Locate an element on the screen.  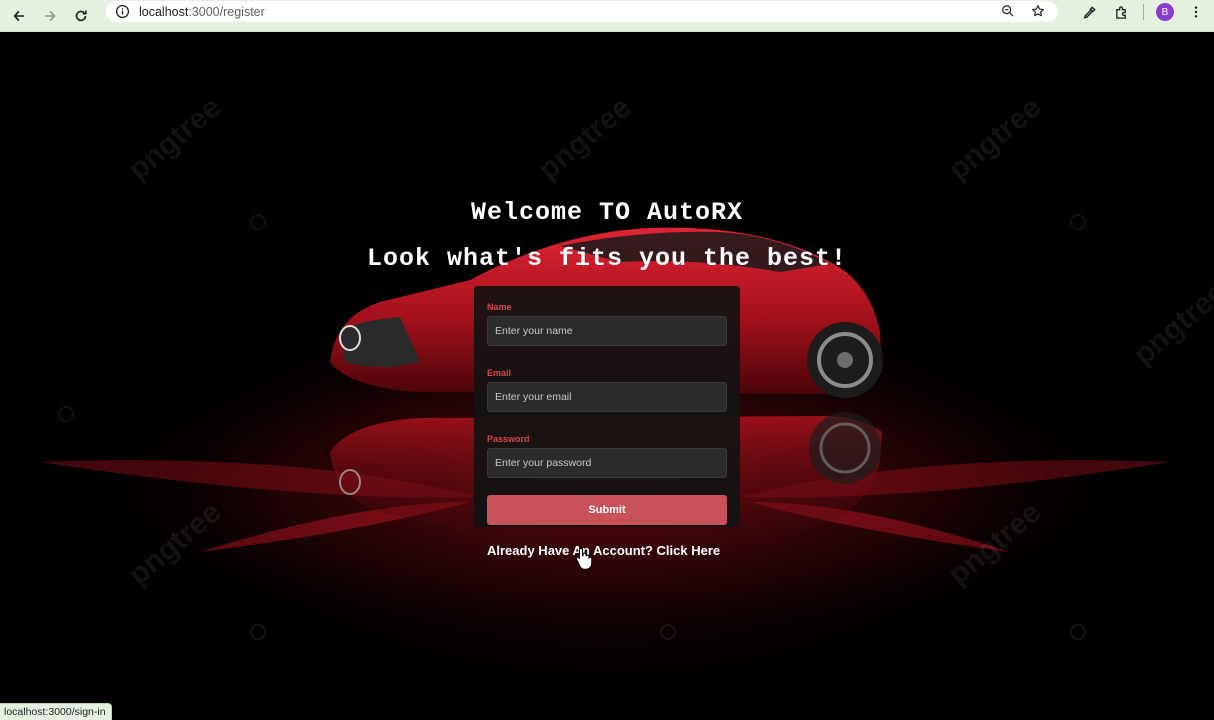
url-text: localhost:3000/register is located at coordinates (202, 11).